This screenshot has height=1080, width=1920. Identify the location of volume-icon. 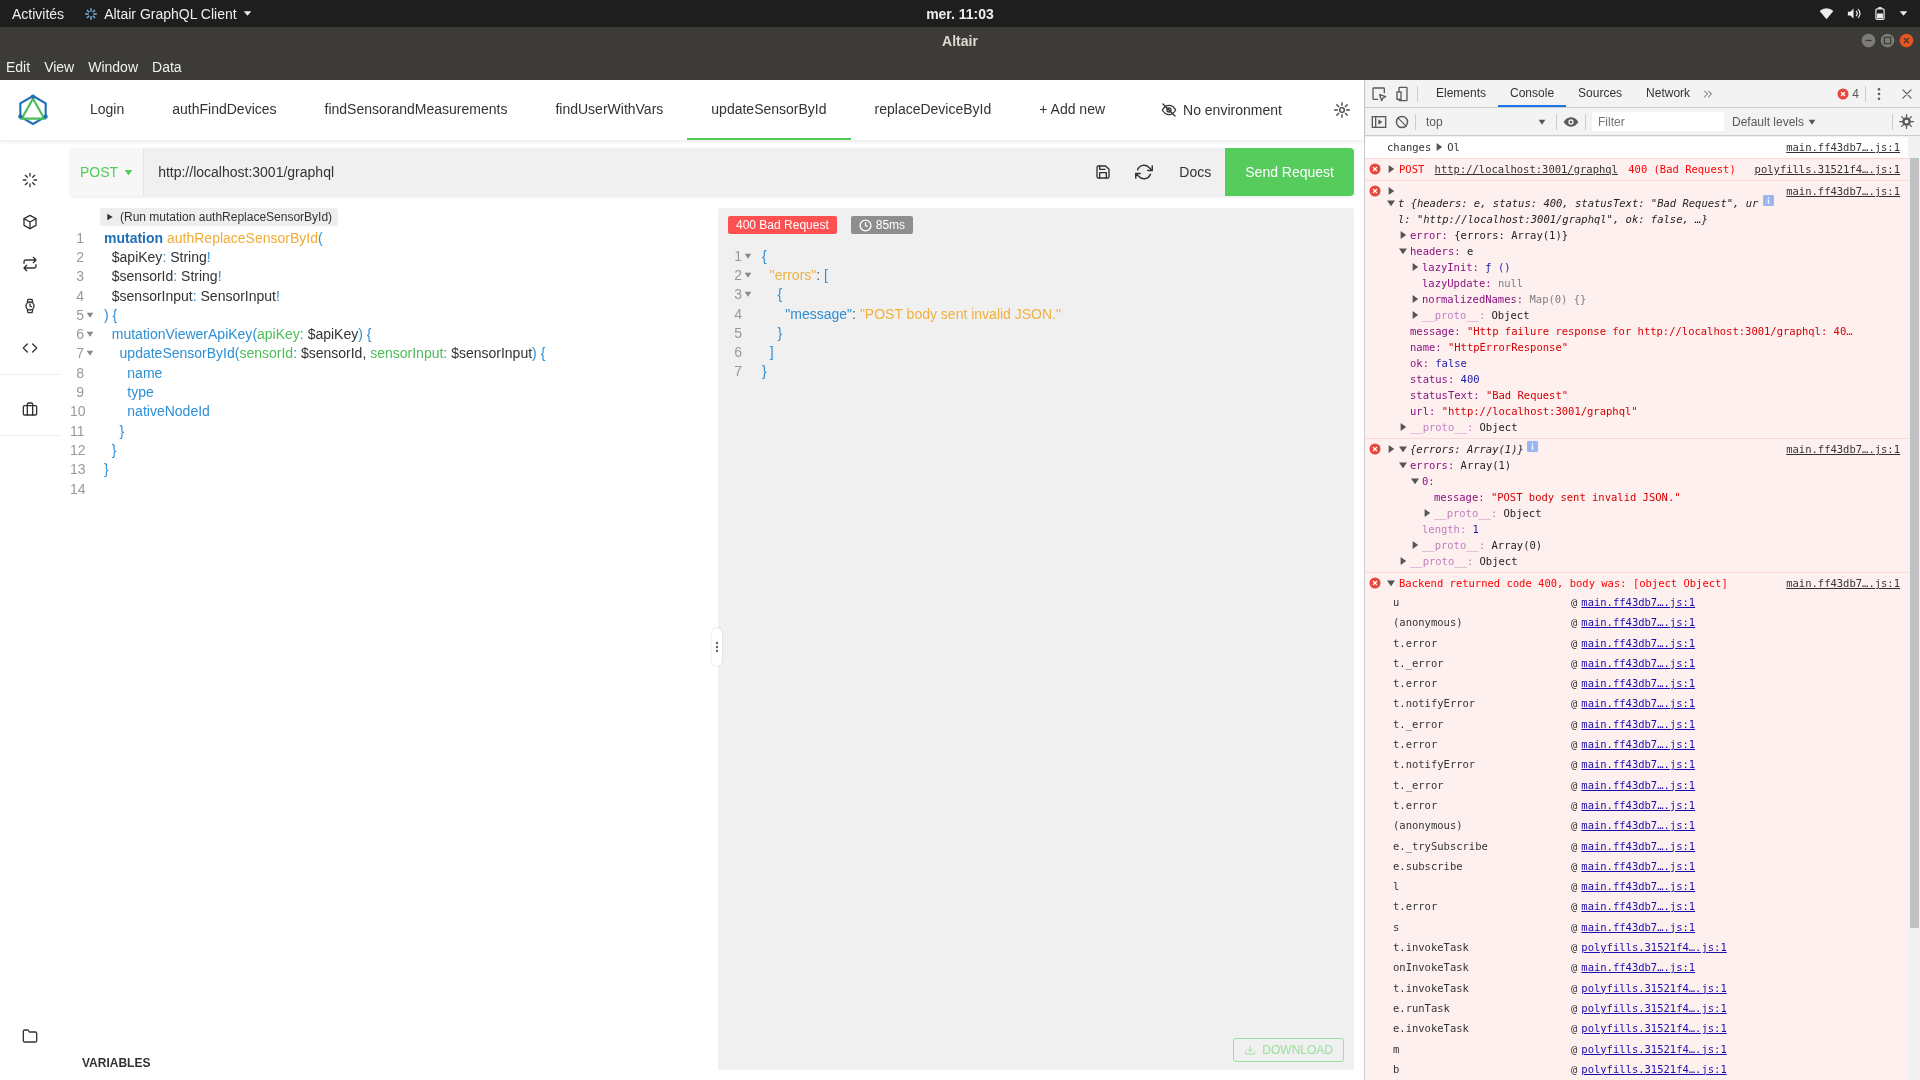
(1853, 13).